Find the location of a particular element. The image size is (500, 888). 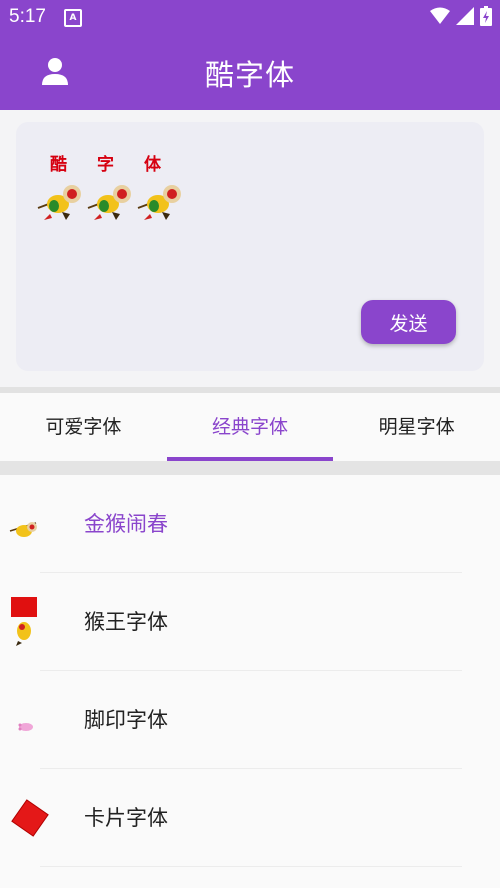

notification-icon: A is located at coordinates (73, 18).